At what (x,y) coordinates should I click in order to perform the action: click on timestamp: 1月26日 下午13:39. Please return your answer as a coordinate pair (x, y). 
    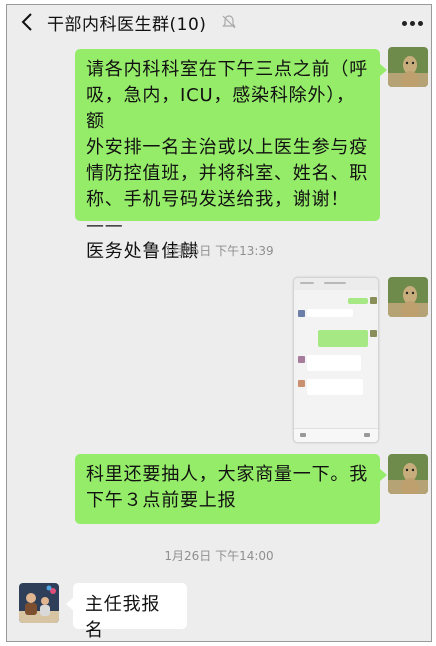
    Looking at the image, I should click on (219, 251).